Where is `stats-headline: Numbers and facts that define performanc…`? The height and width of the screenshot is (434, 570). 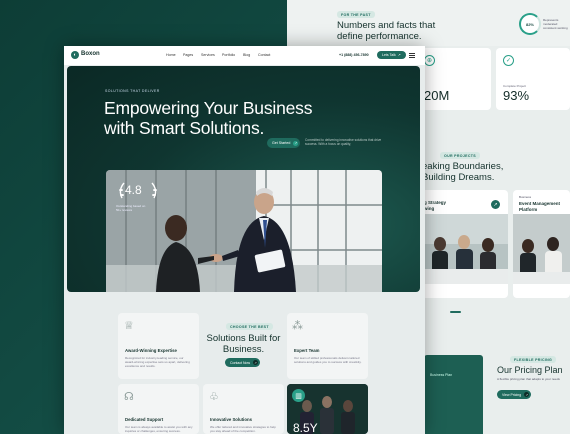
stats-headline: Numbers and facts that define performanc… is located at coordinates (397, 31).